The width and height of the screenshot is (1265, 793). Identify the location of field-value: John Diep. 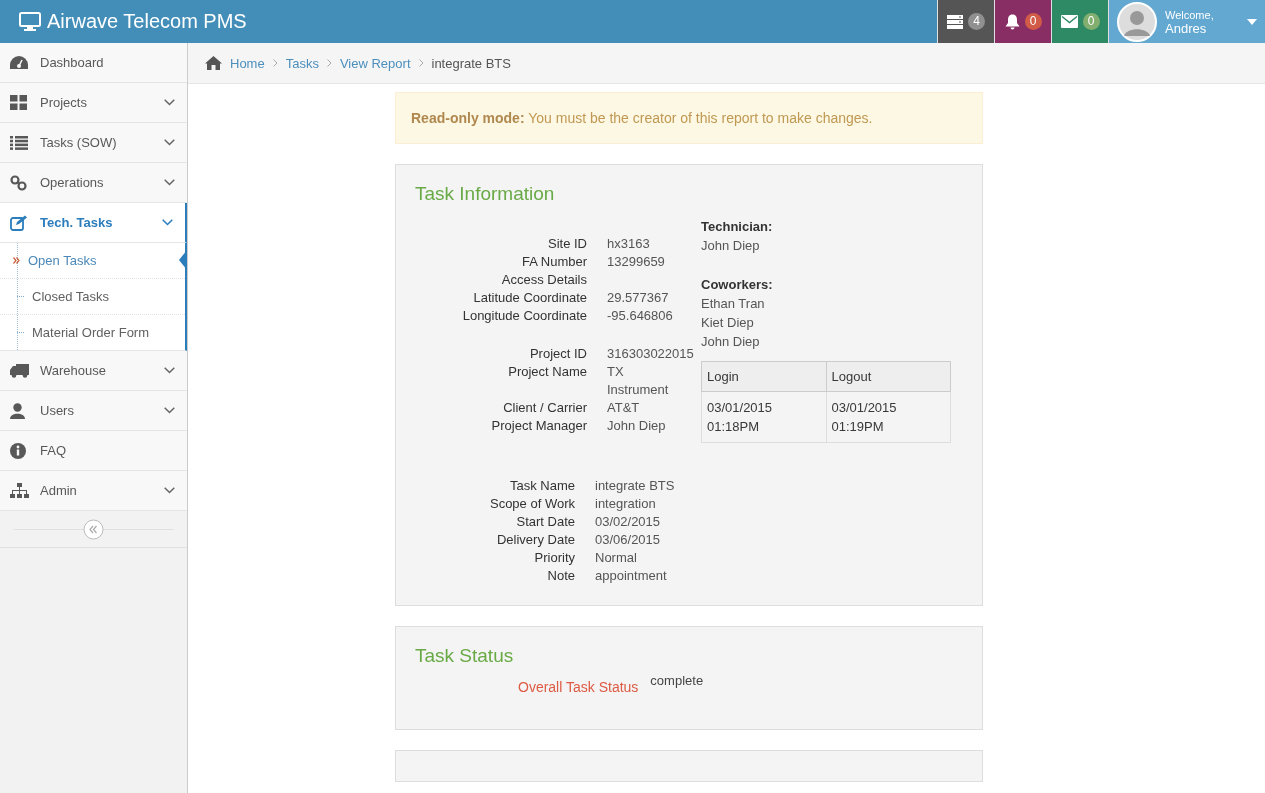
(637, 426).